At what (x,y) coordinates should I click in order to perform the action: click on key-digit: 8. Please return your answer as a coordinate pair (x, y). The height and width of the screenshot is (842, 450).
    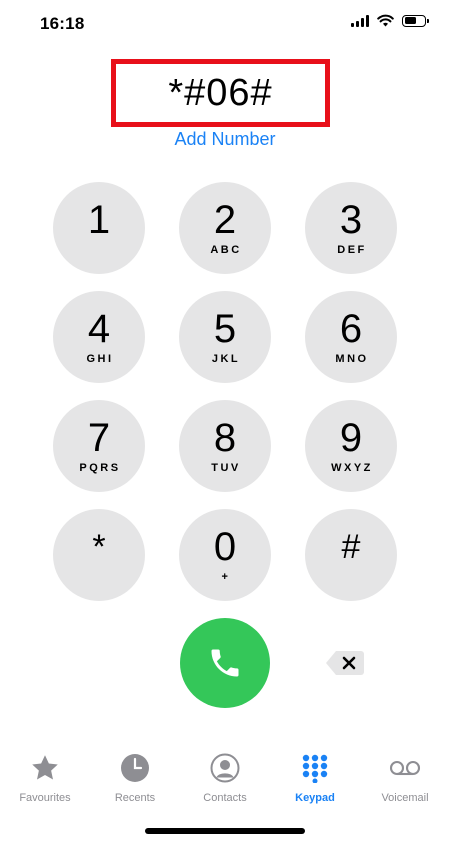
    Looking at the image, I should click on (225, 437).